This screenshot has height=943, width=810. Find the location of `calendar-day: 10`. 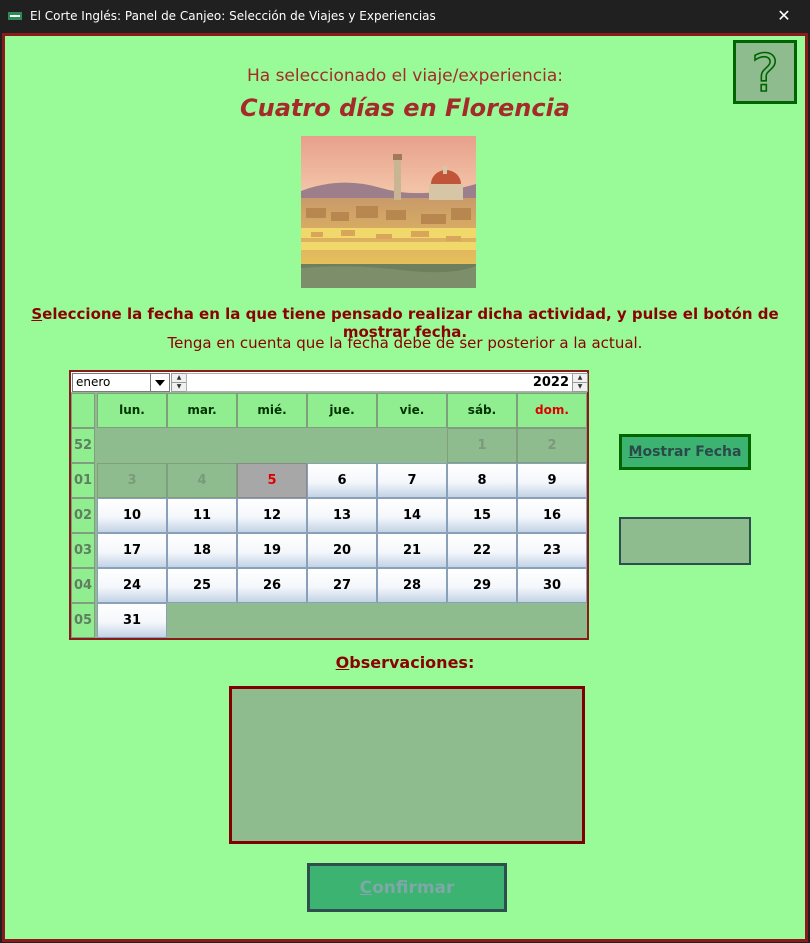

calendar-day: 10 is located at coordinates (132, 515).